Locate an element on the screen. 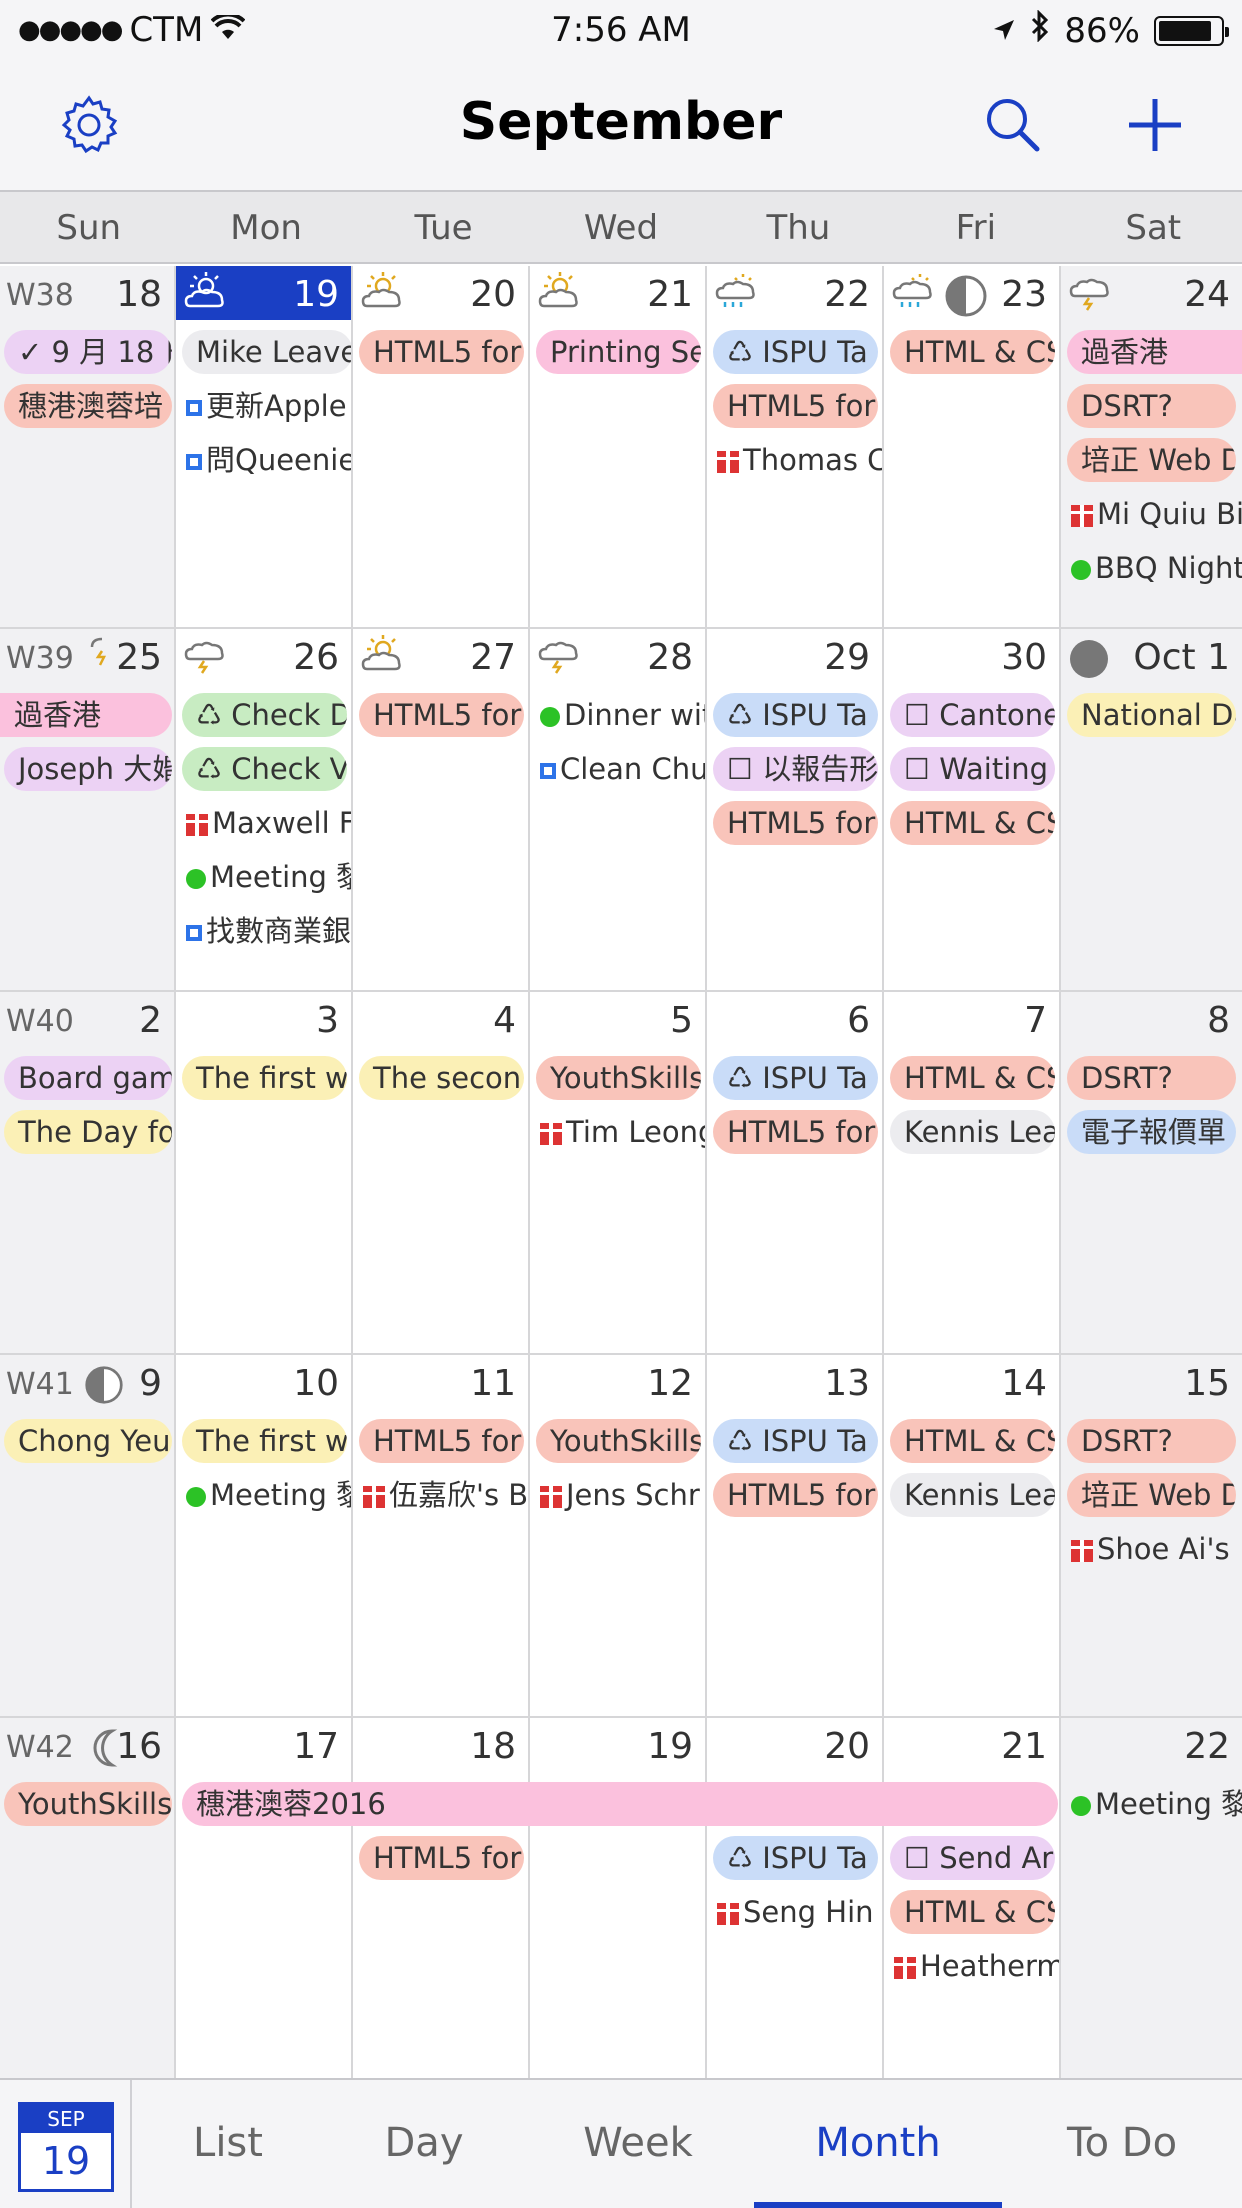 The image size is (1242, 2208). day-cell: 22 Meeting 黎 is located at coordinates (1151, 1898).